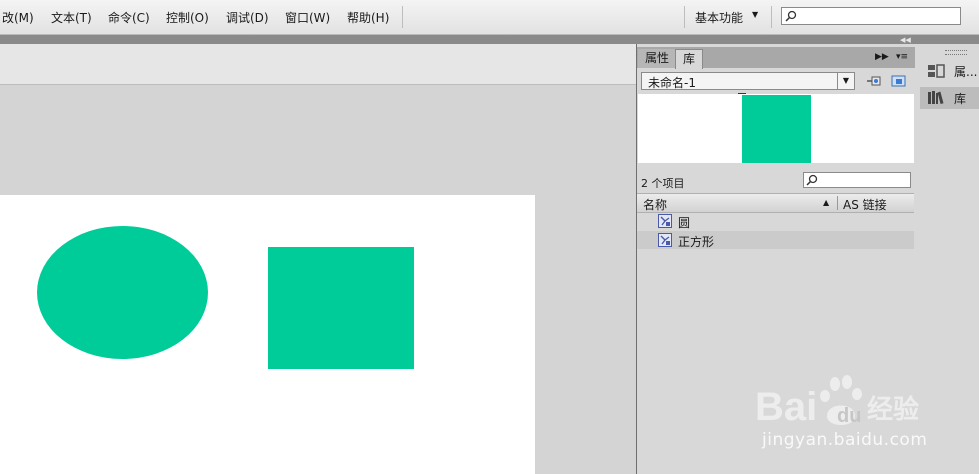  I want to click on panel-menu-icon: ▾≡, so click(902, 57).